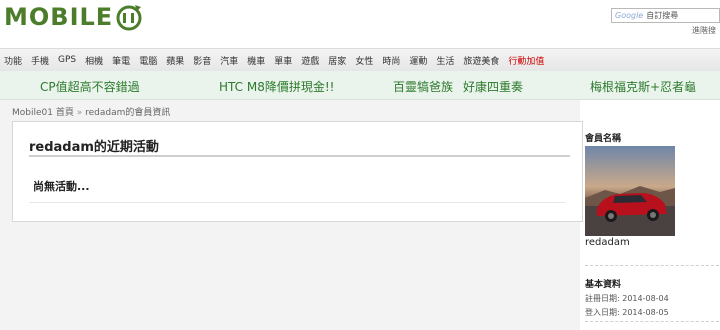  What do you see at coordinates (493, 86) in the screenshot?
I see `promo-link-4: 好康四重奏` at bounding box center [493, 86].